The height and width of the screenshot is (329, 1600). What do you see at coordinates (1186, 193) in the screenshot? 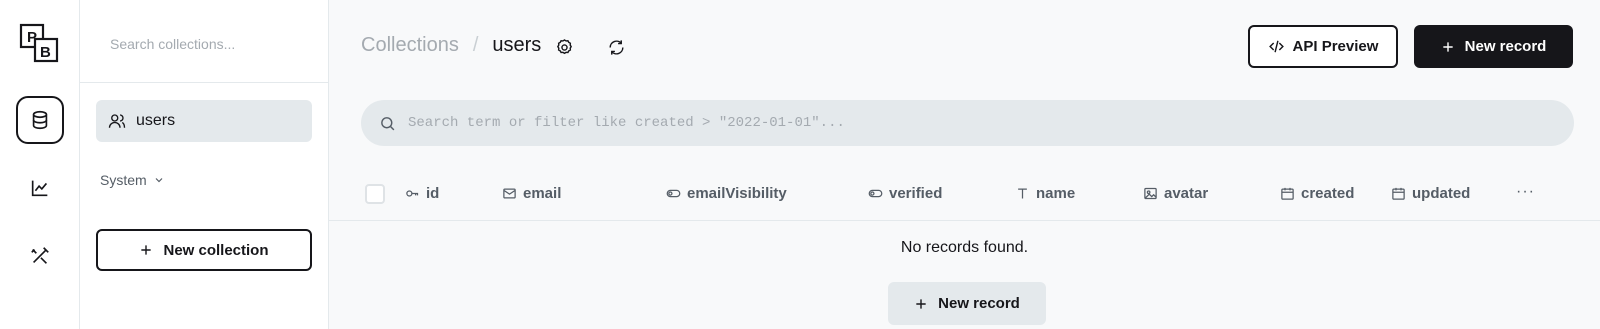
I see `column-label: avatar` at bounding box center [1186, 193].